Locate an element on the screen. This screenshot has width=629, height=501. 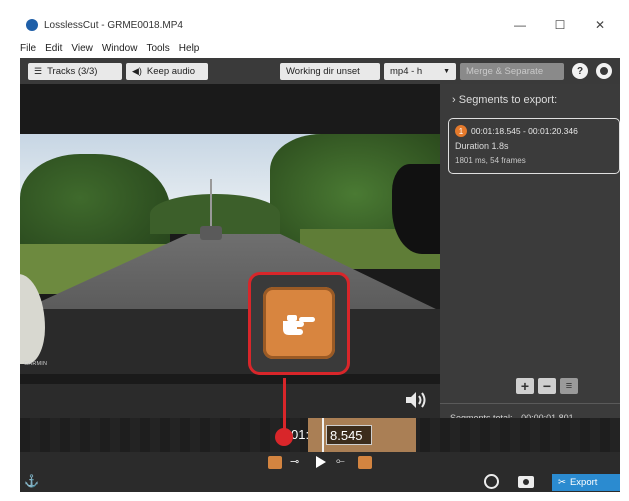
chevron-down-icon: ▼ is located at coordinates (446, 71).